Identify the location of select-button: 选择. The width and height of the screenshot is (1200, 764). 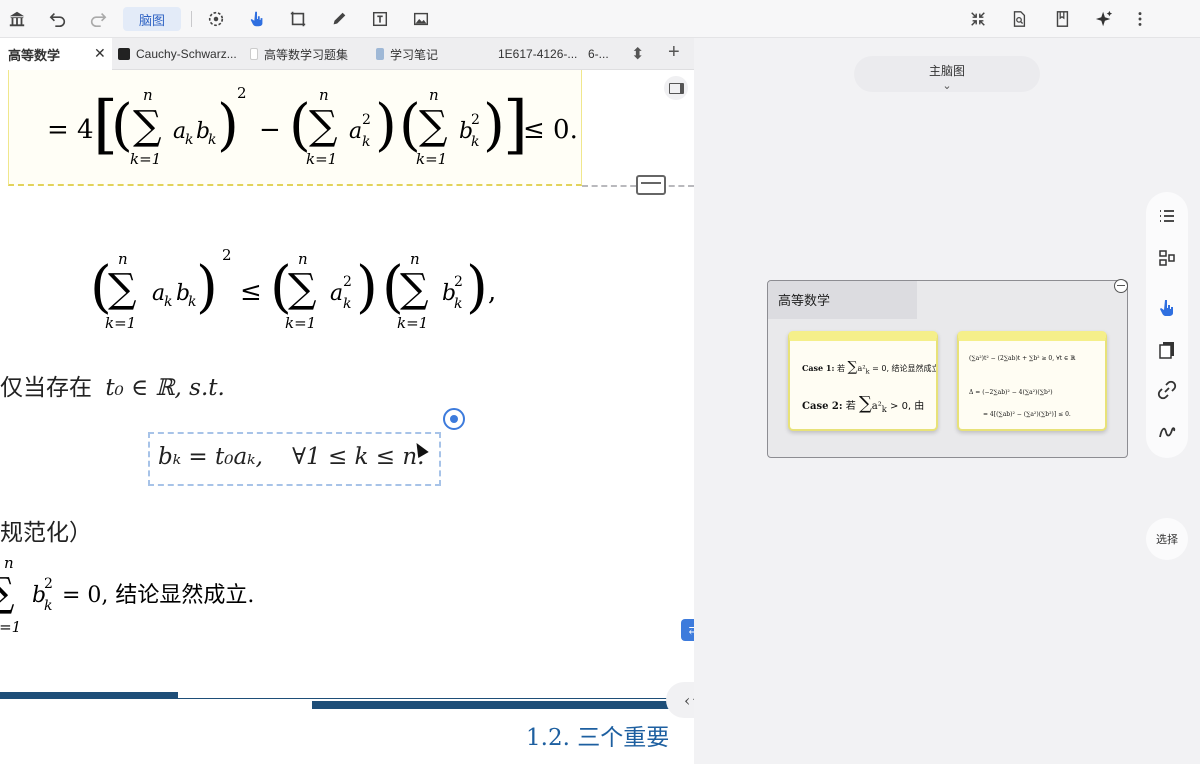
(1167, 539).